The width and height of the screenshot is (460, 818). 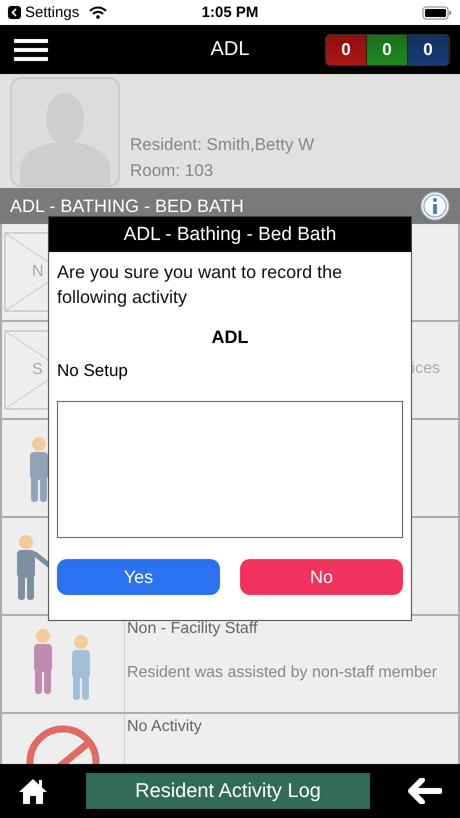 I want to click on back-arrow-icon, so click(x=425, y=791).